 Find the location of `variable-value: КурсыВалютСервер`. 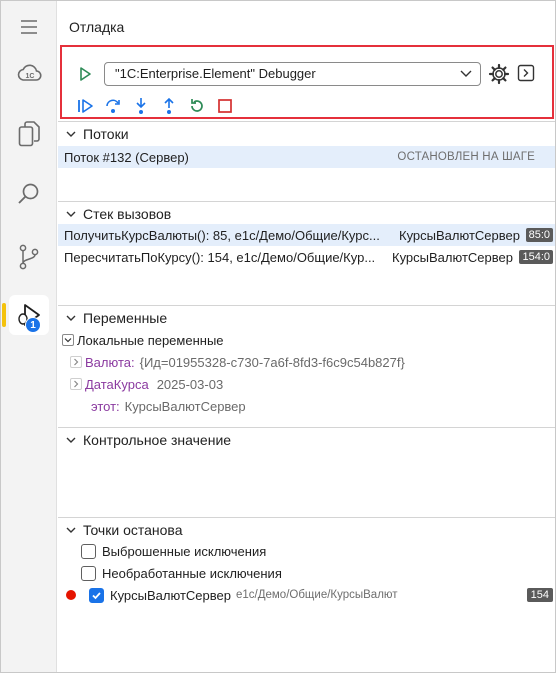

variable-value: КурсыВалютСервер is located at coordinates (185, 406).